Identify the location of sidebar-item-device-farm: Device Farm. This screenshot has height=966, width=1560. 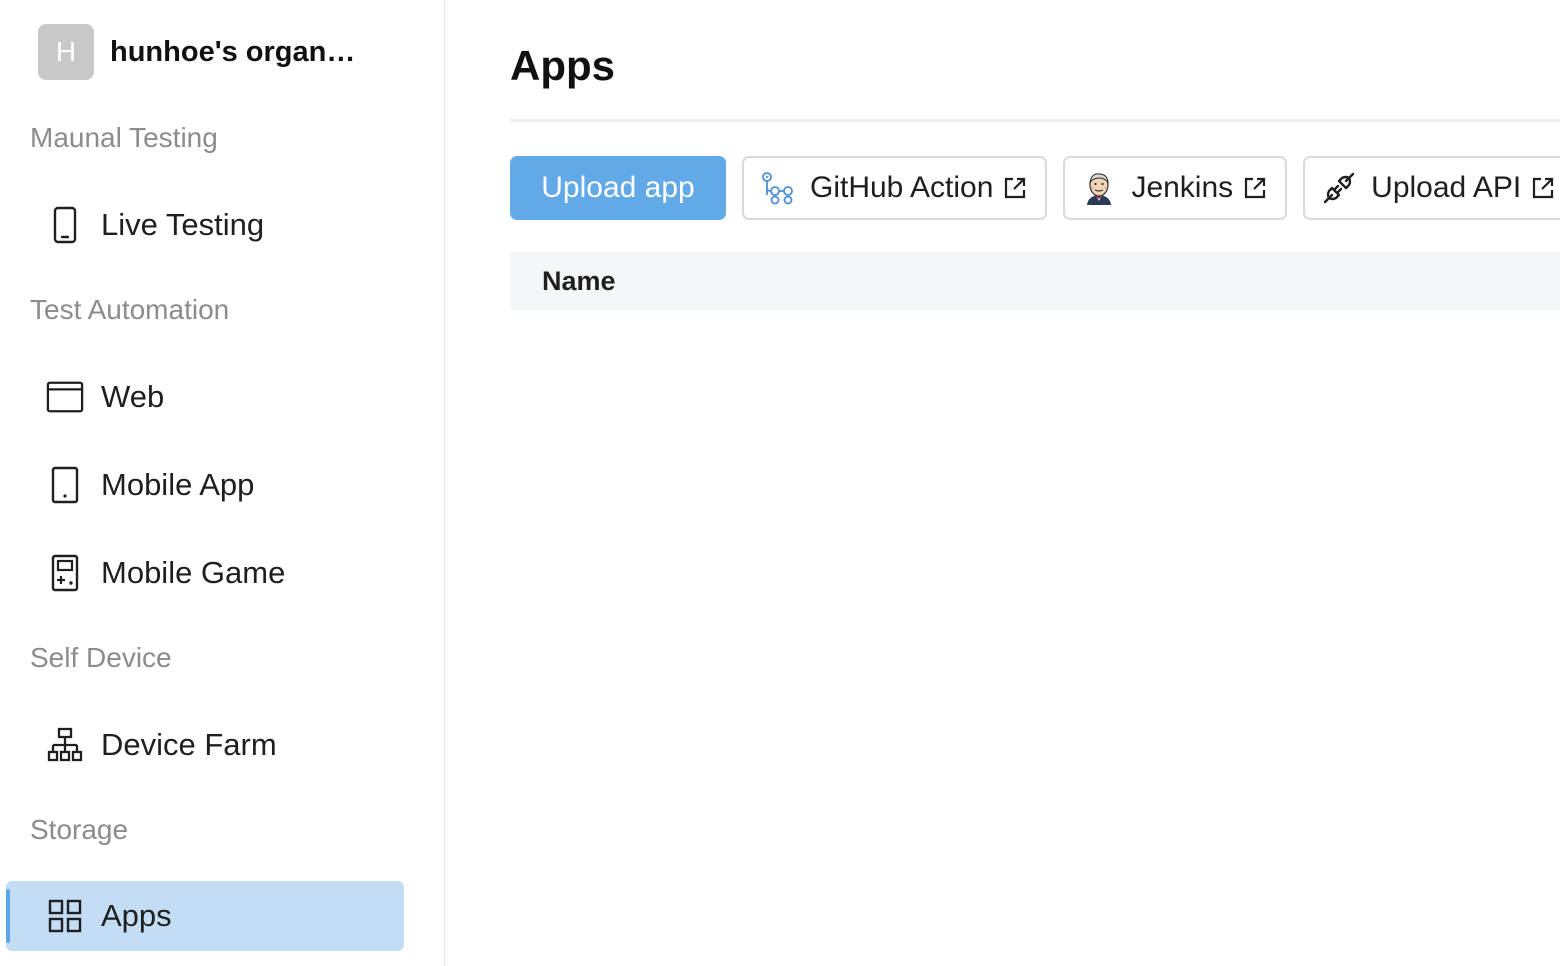
(205, 745).